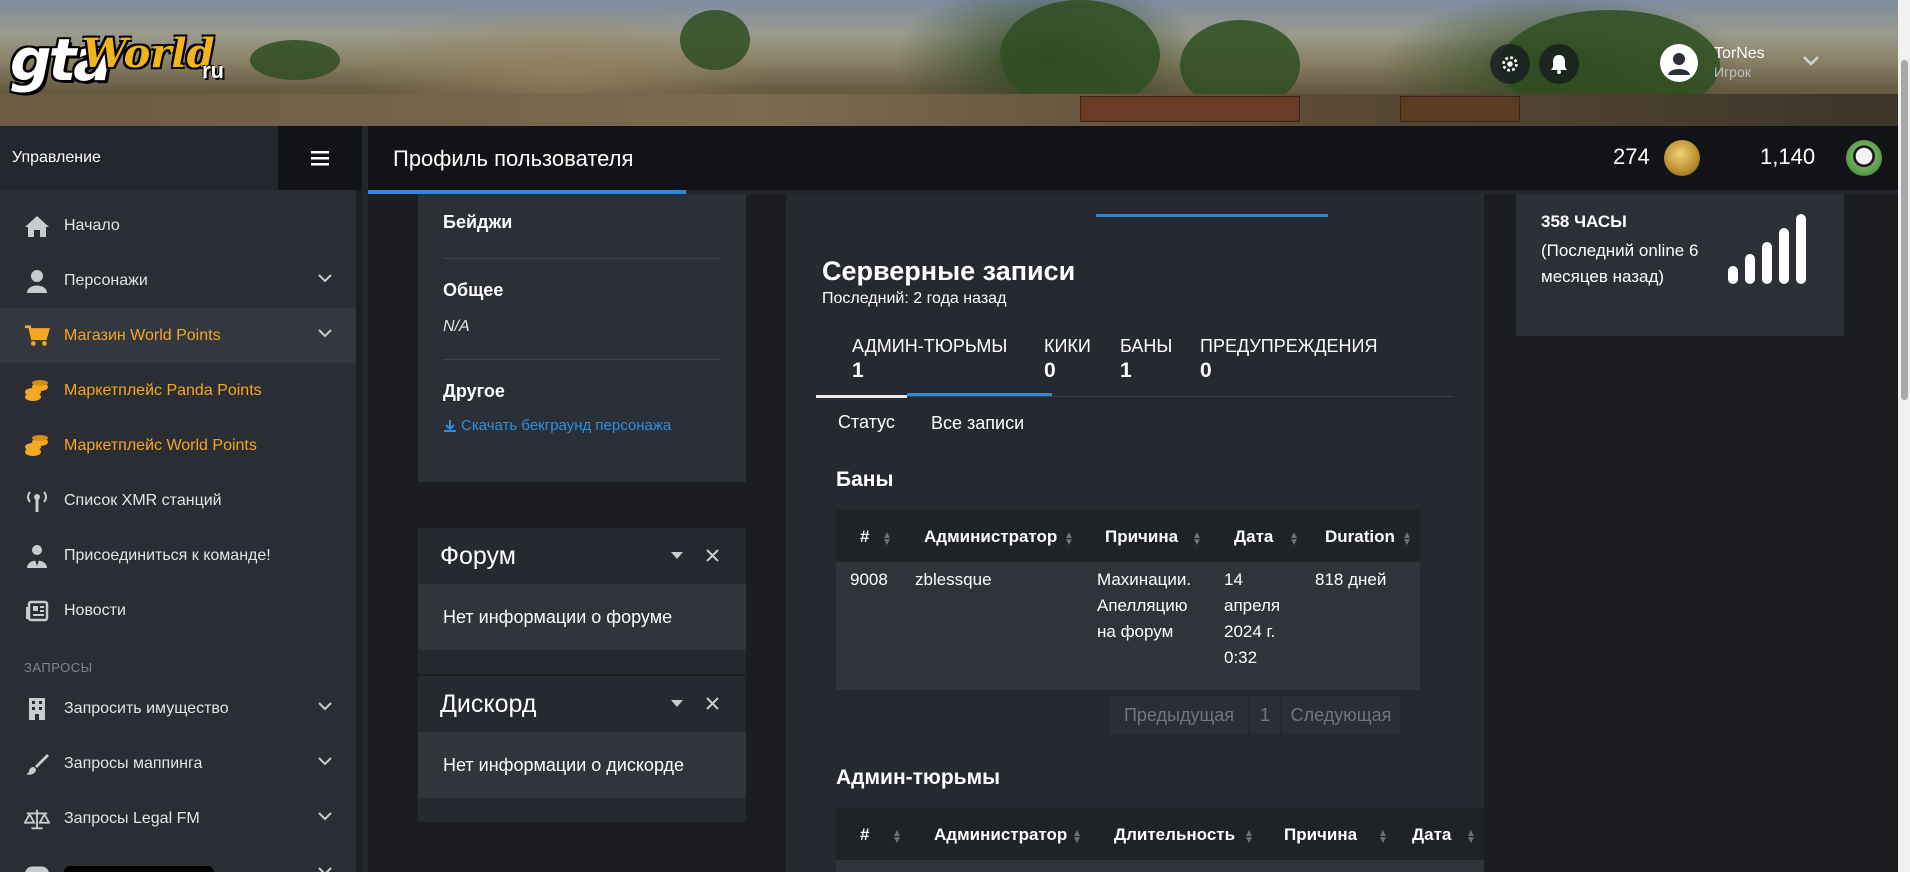  I want to click on sidebar-scrollbar, so click(359, 531).